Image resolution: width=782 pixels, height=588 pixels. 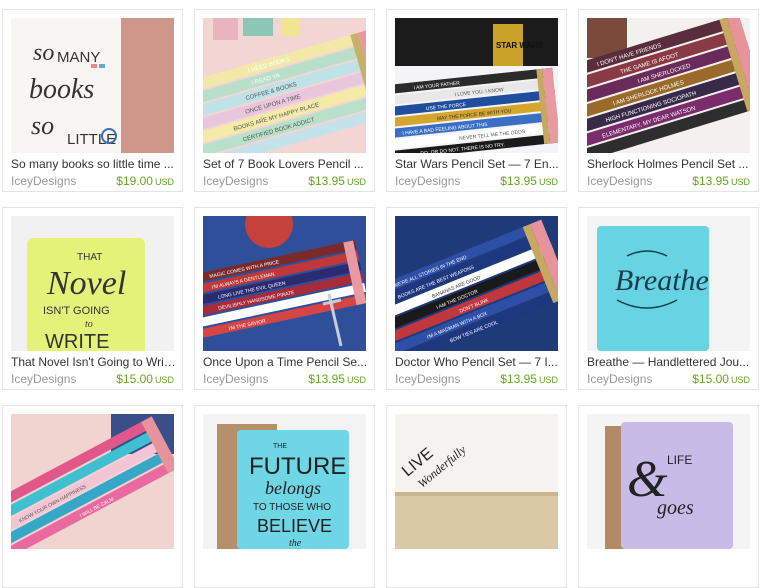 What do you see at coordinates (134, 181) in the screenshot?
I see `price-value: $19.00` at bounding box center [134, 181].